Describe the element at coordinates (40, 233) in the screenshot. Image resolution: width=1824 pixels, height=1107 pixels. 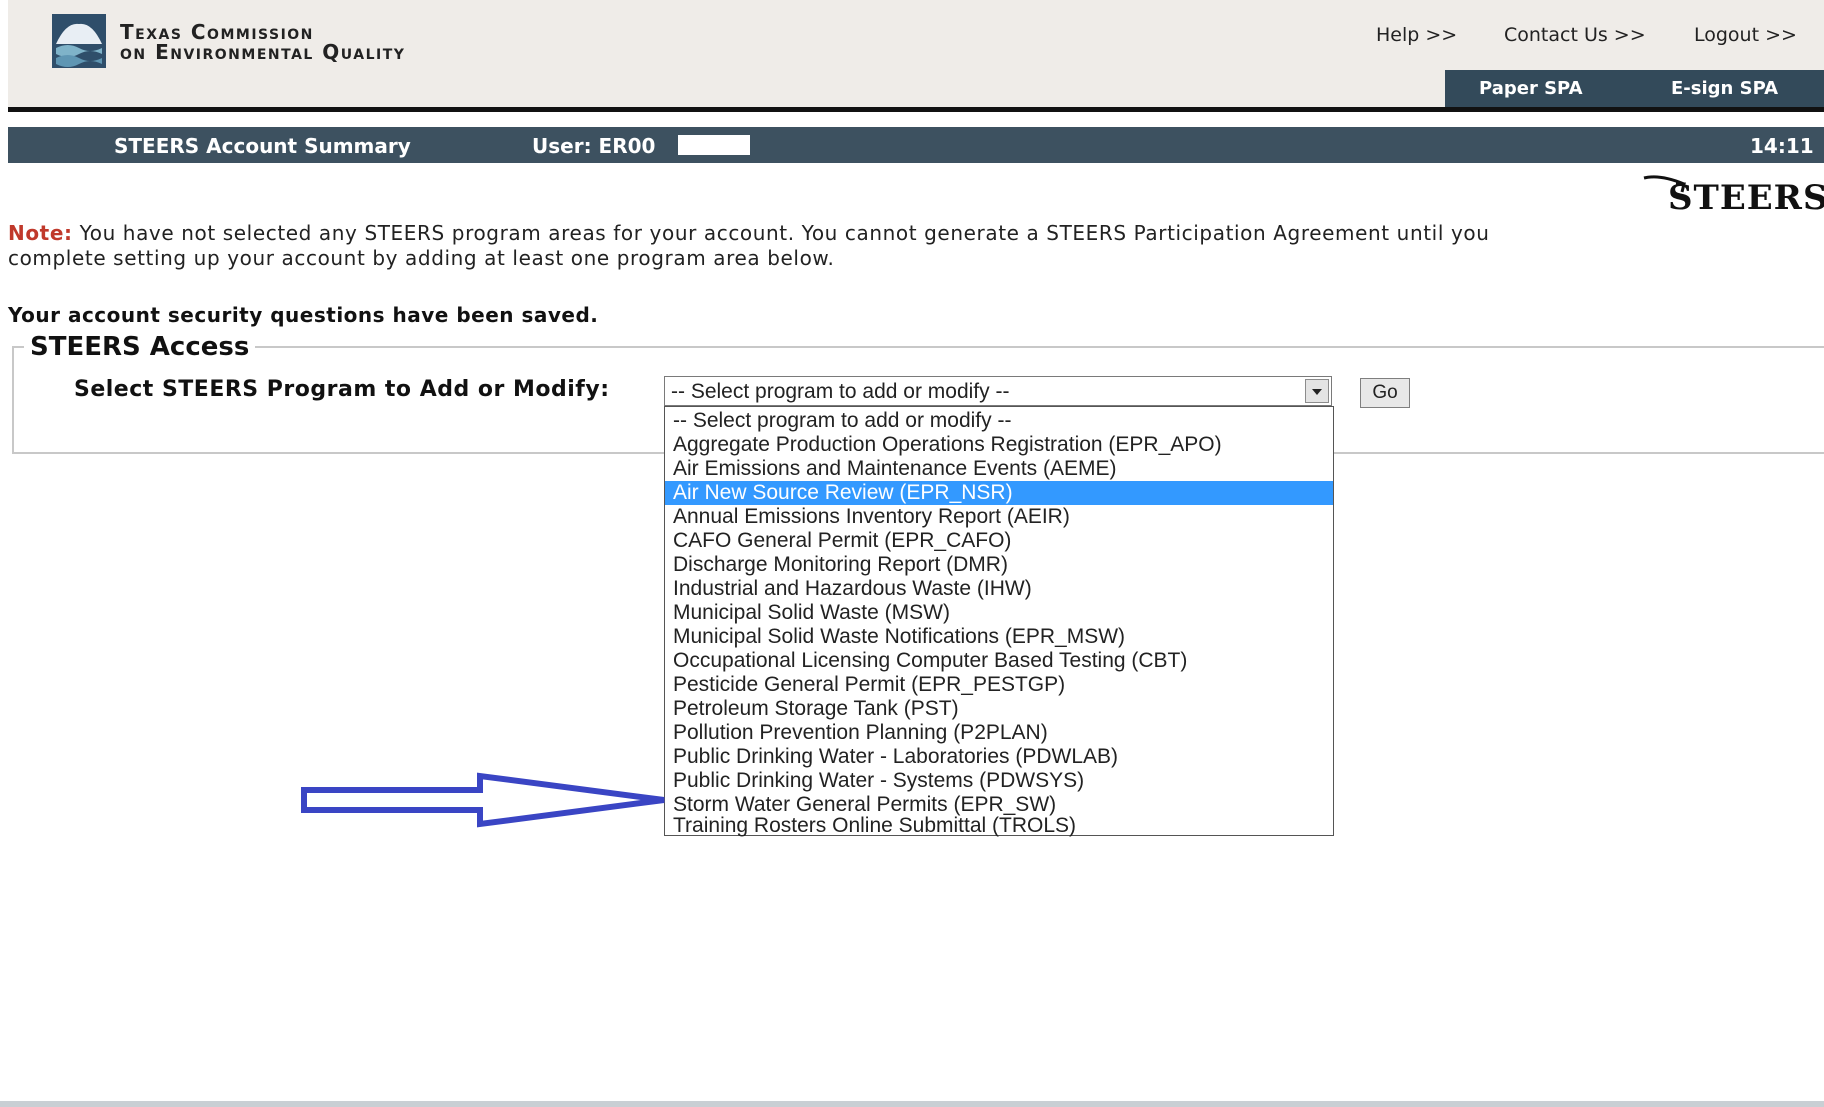
I see `note-label: Note:` at that location.